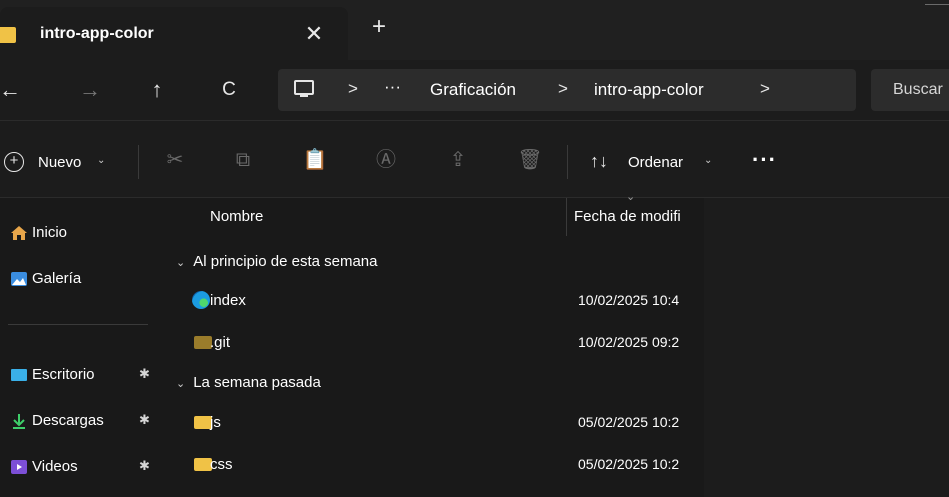  Describe the element at coordinates (304, 88) in the screenshot. I see `this-pc-icon` at that location.